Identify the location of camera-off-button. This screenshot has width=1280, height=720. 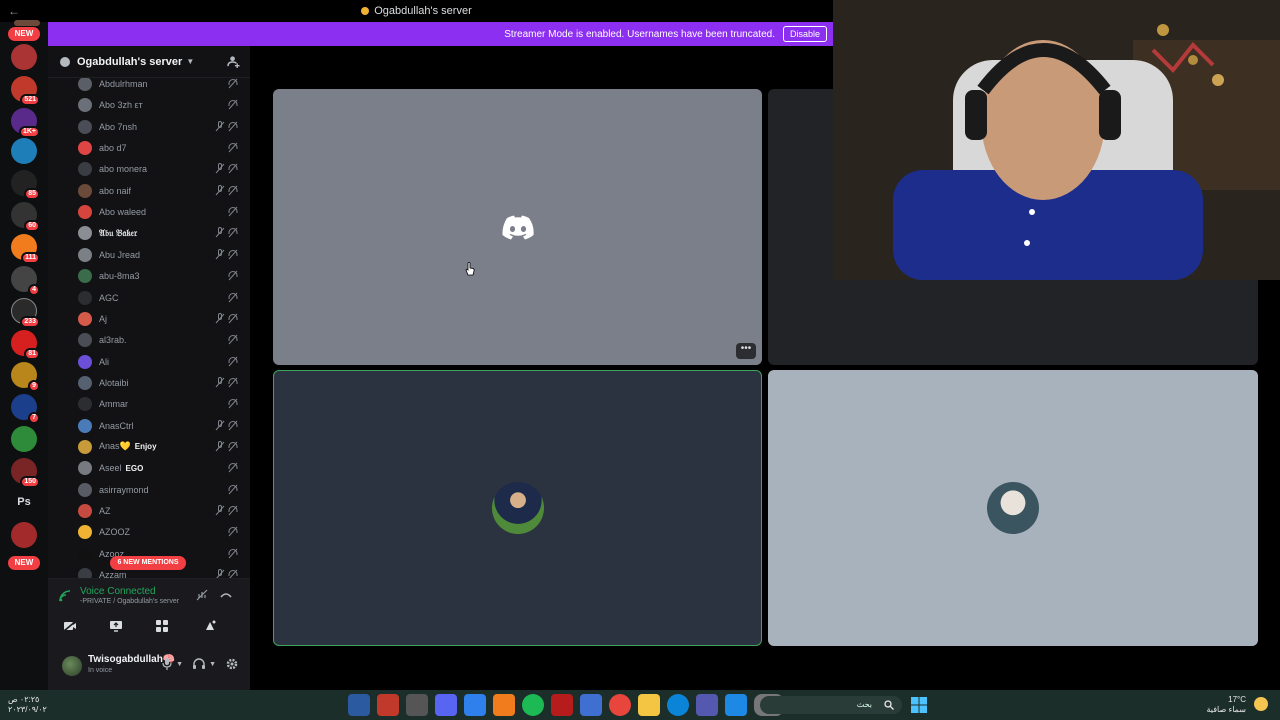
(70, 626).